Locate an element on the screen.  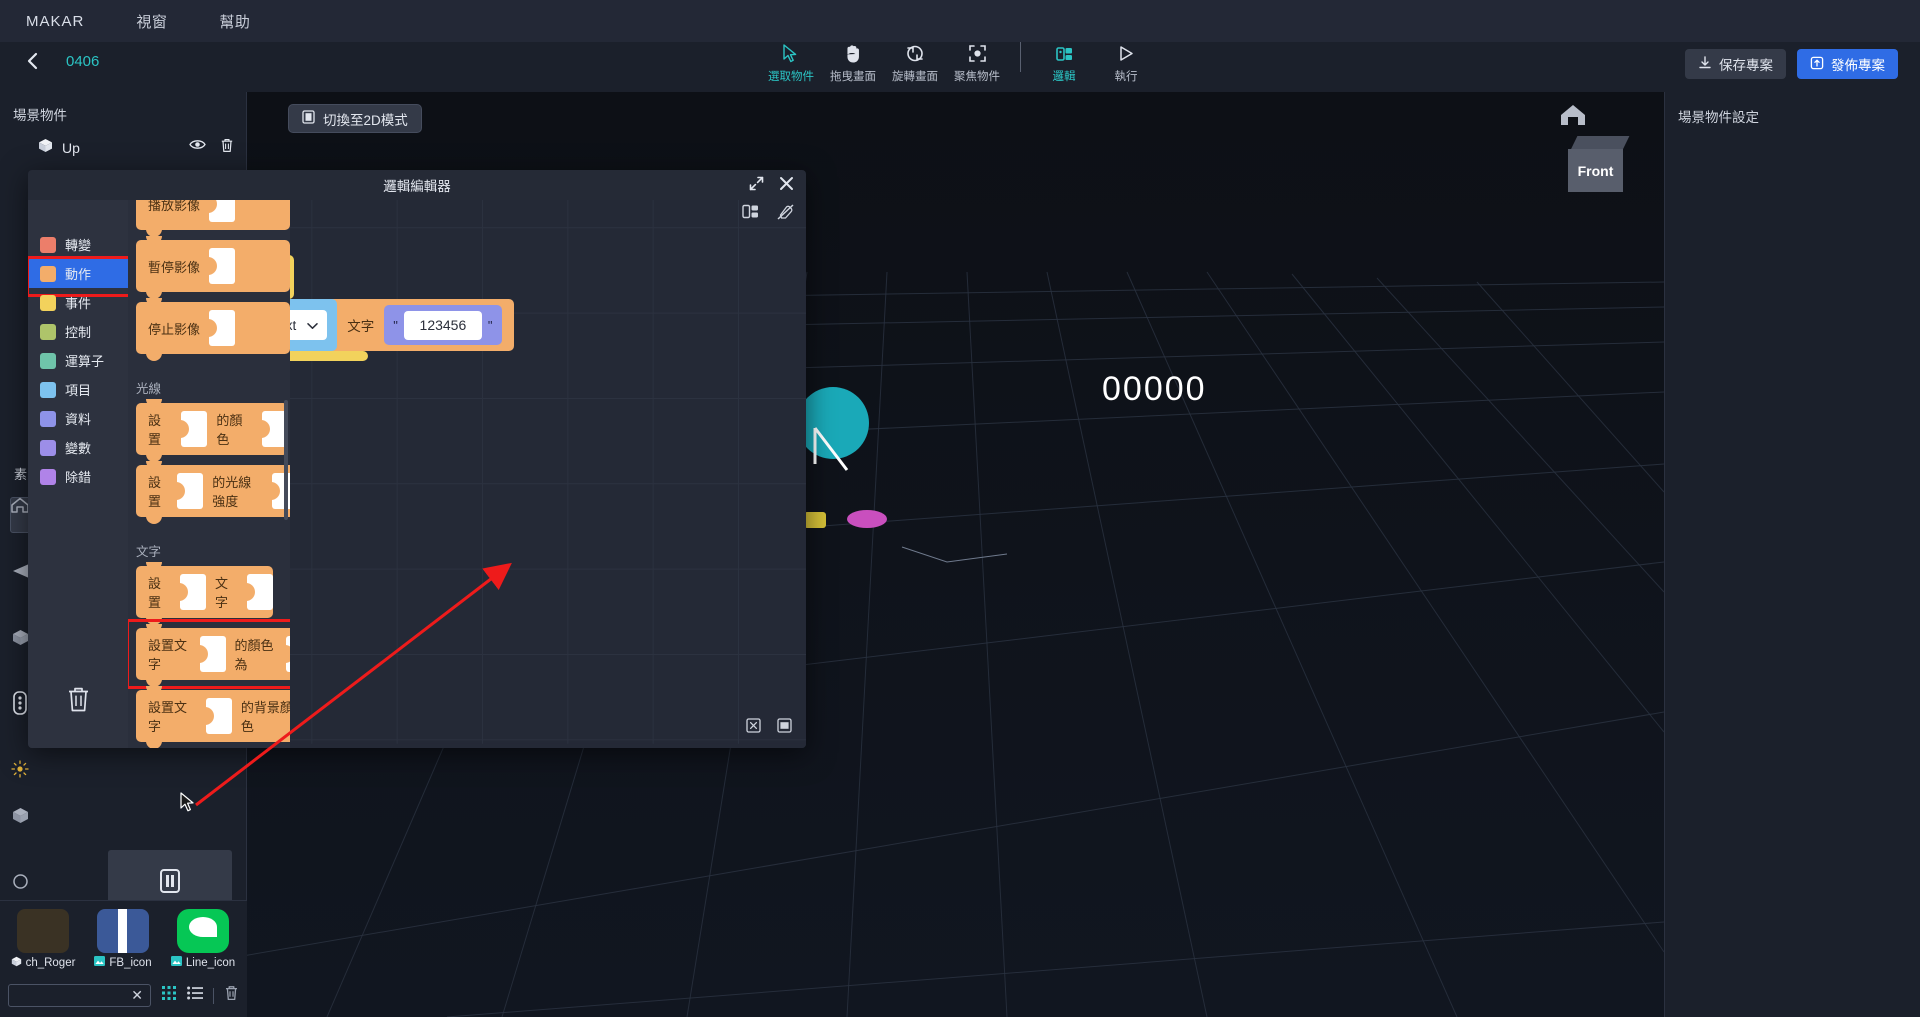
expand-icon is located at coordinates (756, 185).